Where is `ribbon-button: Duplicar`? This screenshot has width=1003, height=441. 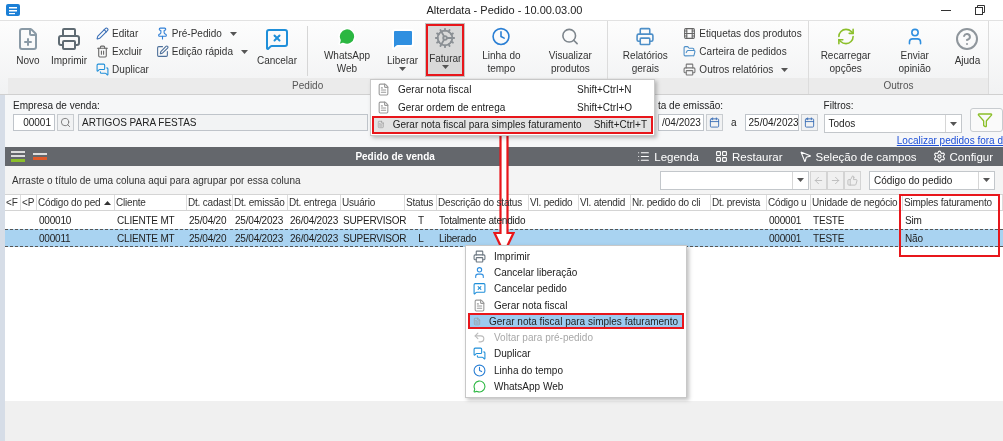
ribbon-button: Duplicar is located at coordinates (122, 69).